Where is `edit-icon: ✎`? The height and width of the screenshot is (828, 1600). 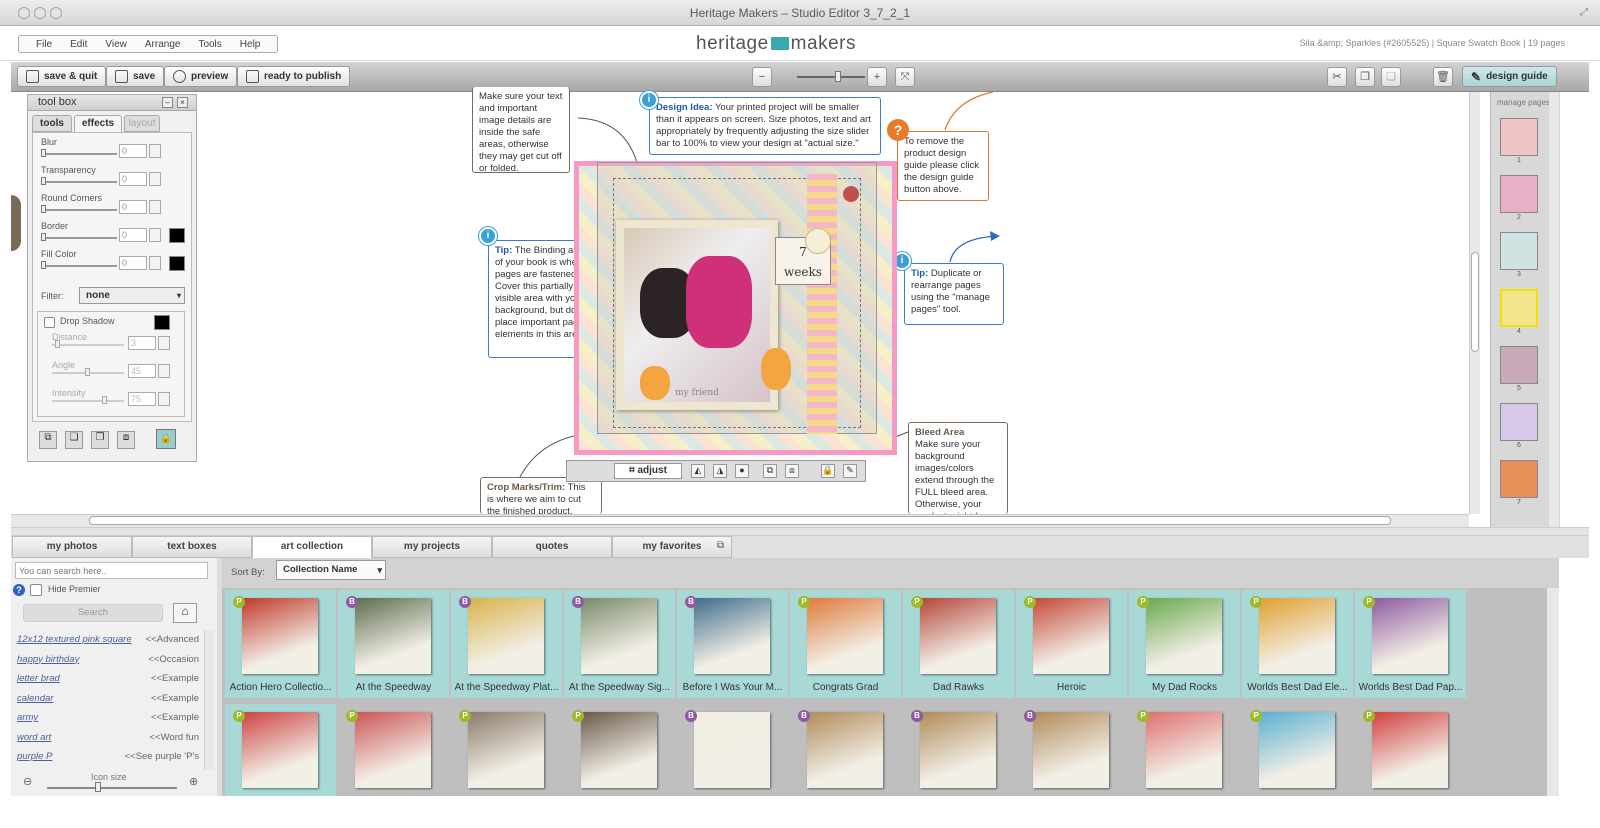
edit-icon: ✎ is located at coordinates (850, 471).